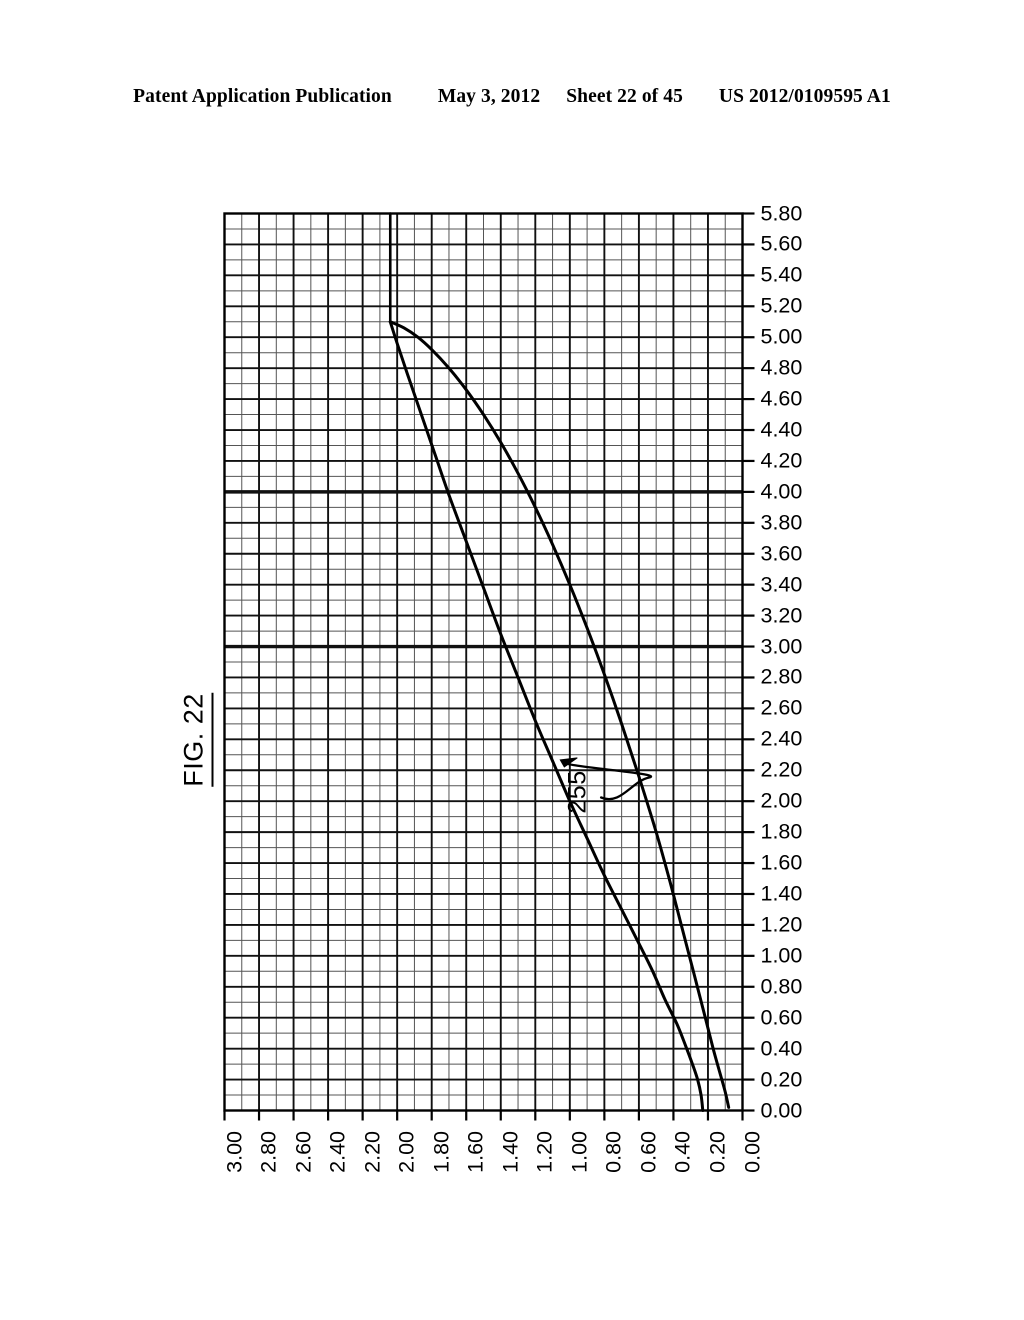 Image resolution: width=1024 pixels, height=1320 pixels. What do you see at coordinates (717, 1151) in the screenshot?
I see `x-tick-label: 0.20` at bounding box center [717, 1151].